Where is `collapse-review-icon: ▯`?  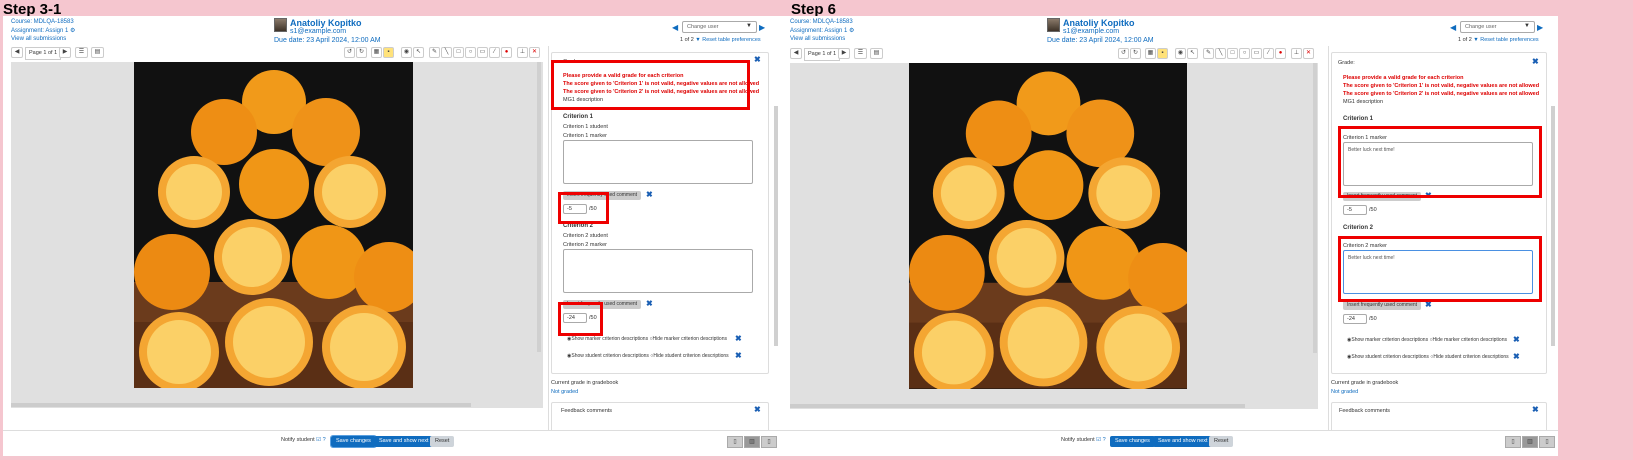 collapse-review-icon: ▯ is located at coordinates (1513, 442).